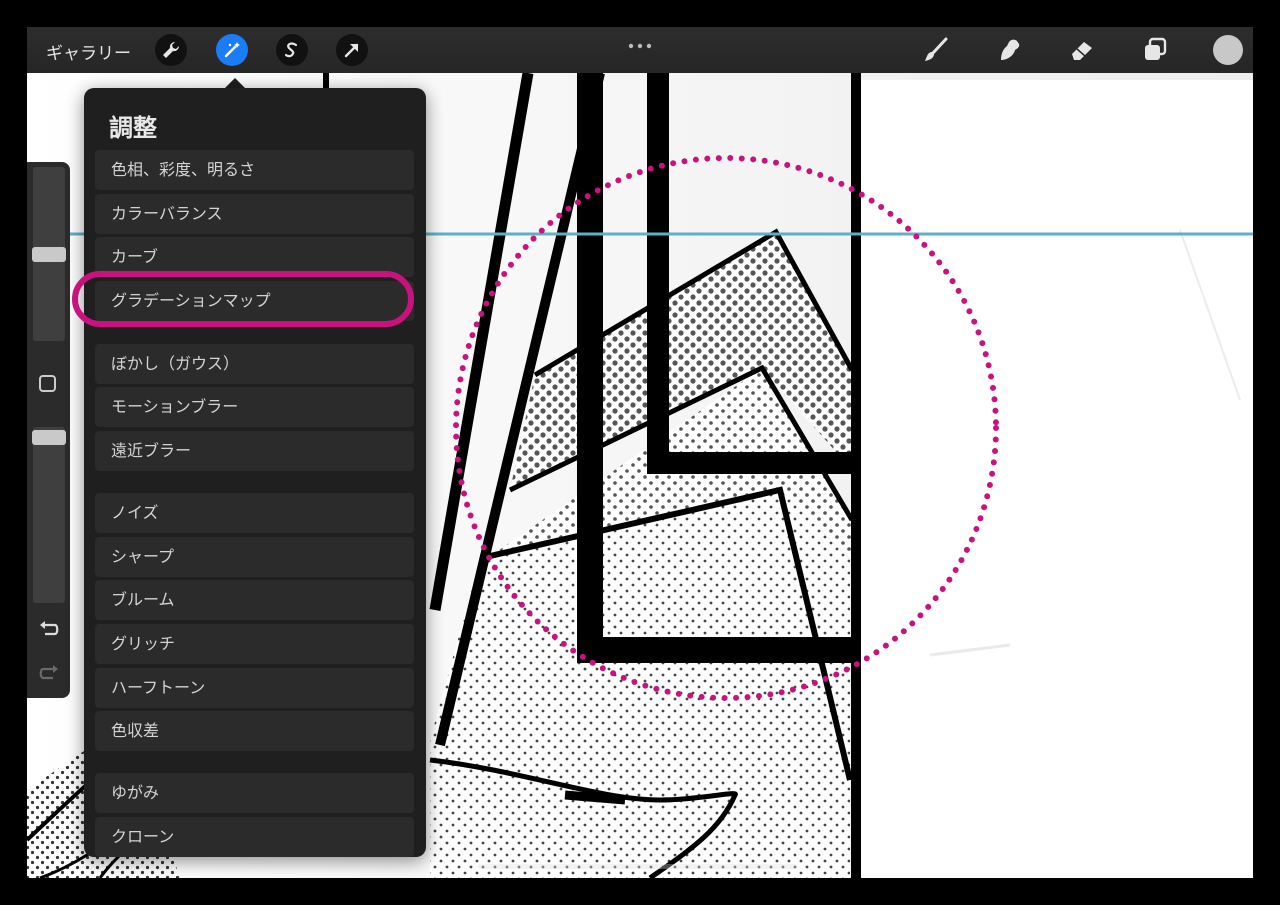 The height and width of the screenshot is (905, 1280). Describe the element at coordinates (292, 50) in the screenshot. I see `selection-s-icon` at that location.